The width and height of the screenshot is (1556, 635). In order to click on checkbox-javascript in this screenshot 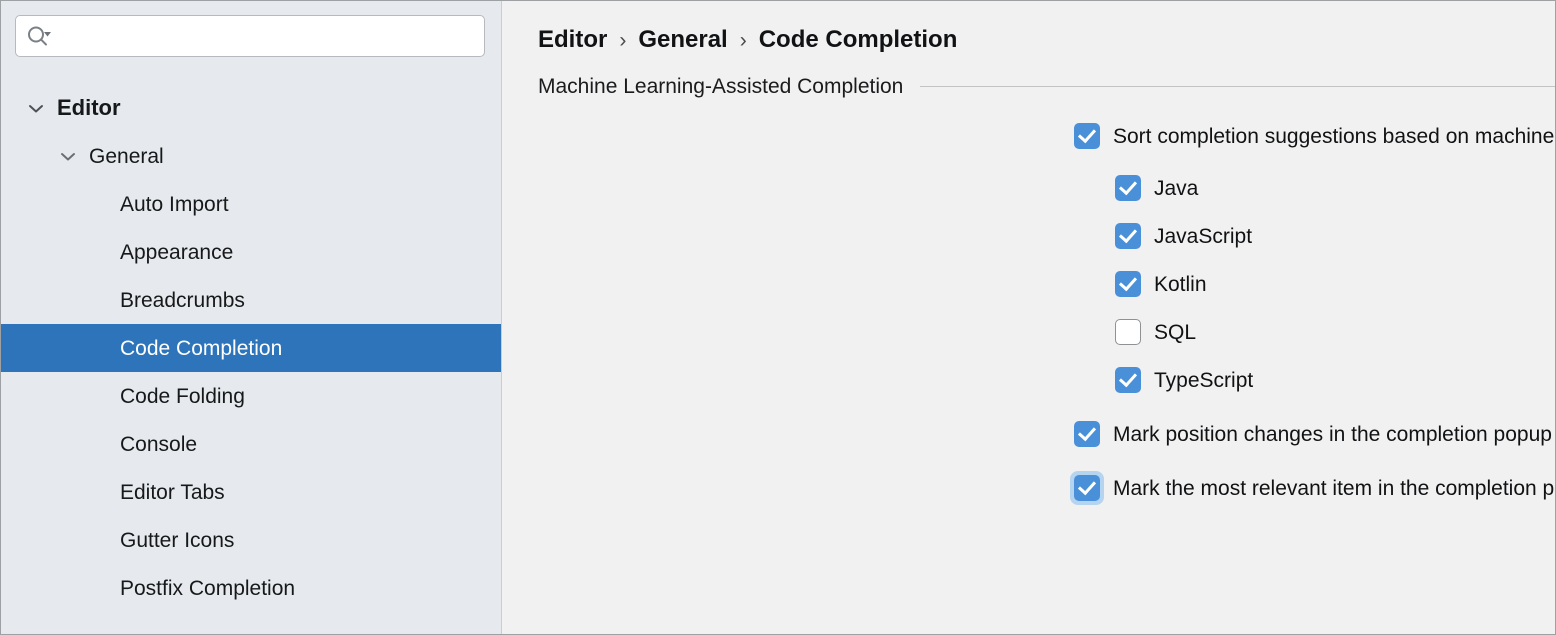, I will do `click(1128, 236)`.